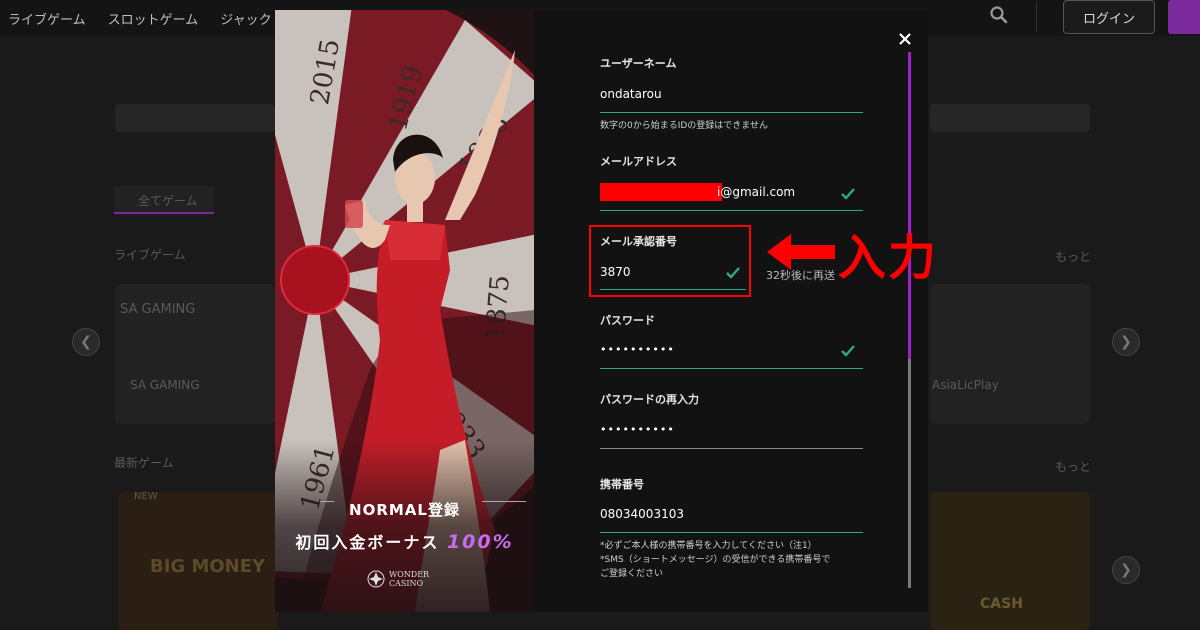 The image size is (1200, 630). I want to click on nav-item-live-games: ライブゲーム, so click(47, 18).